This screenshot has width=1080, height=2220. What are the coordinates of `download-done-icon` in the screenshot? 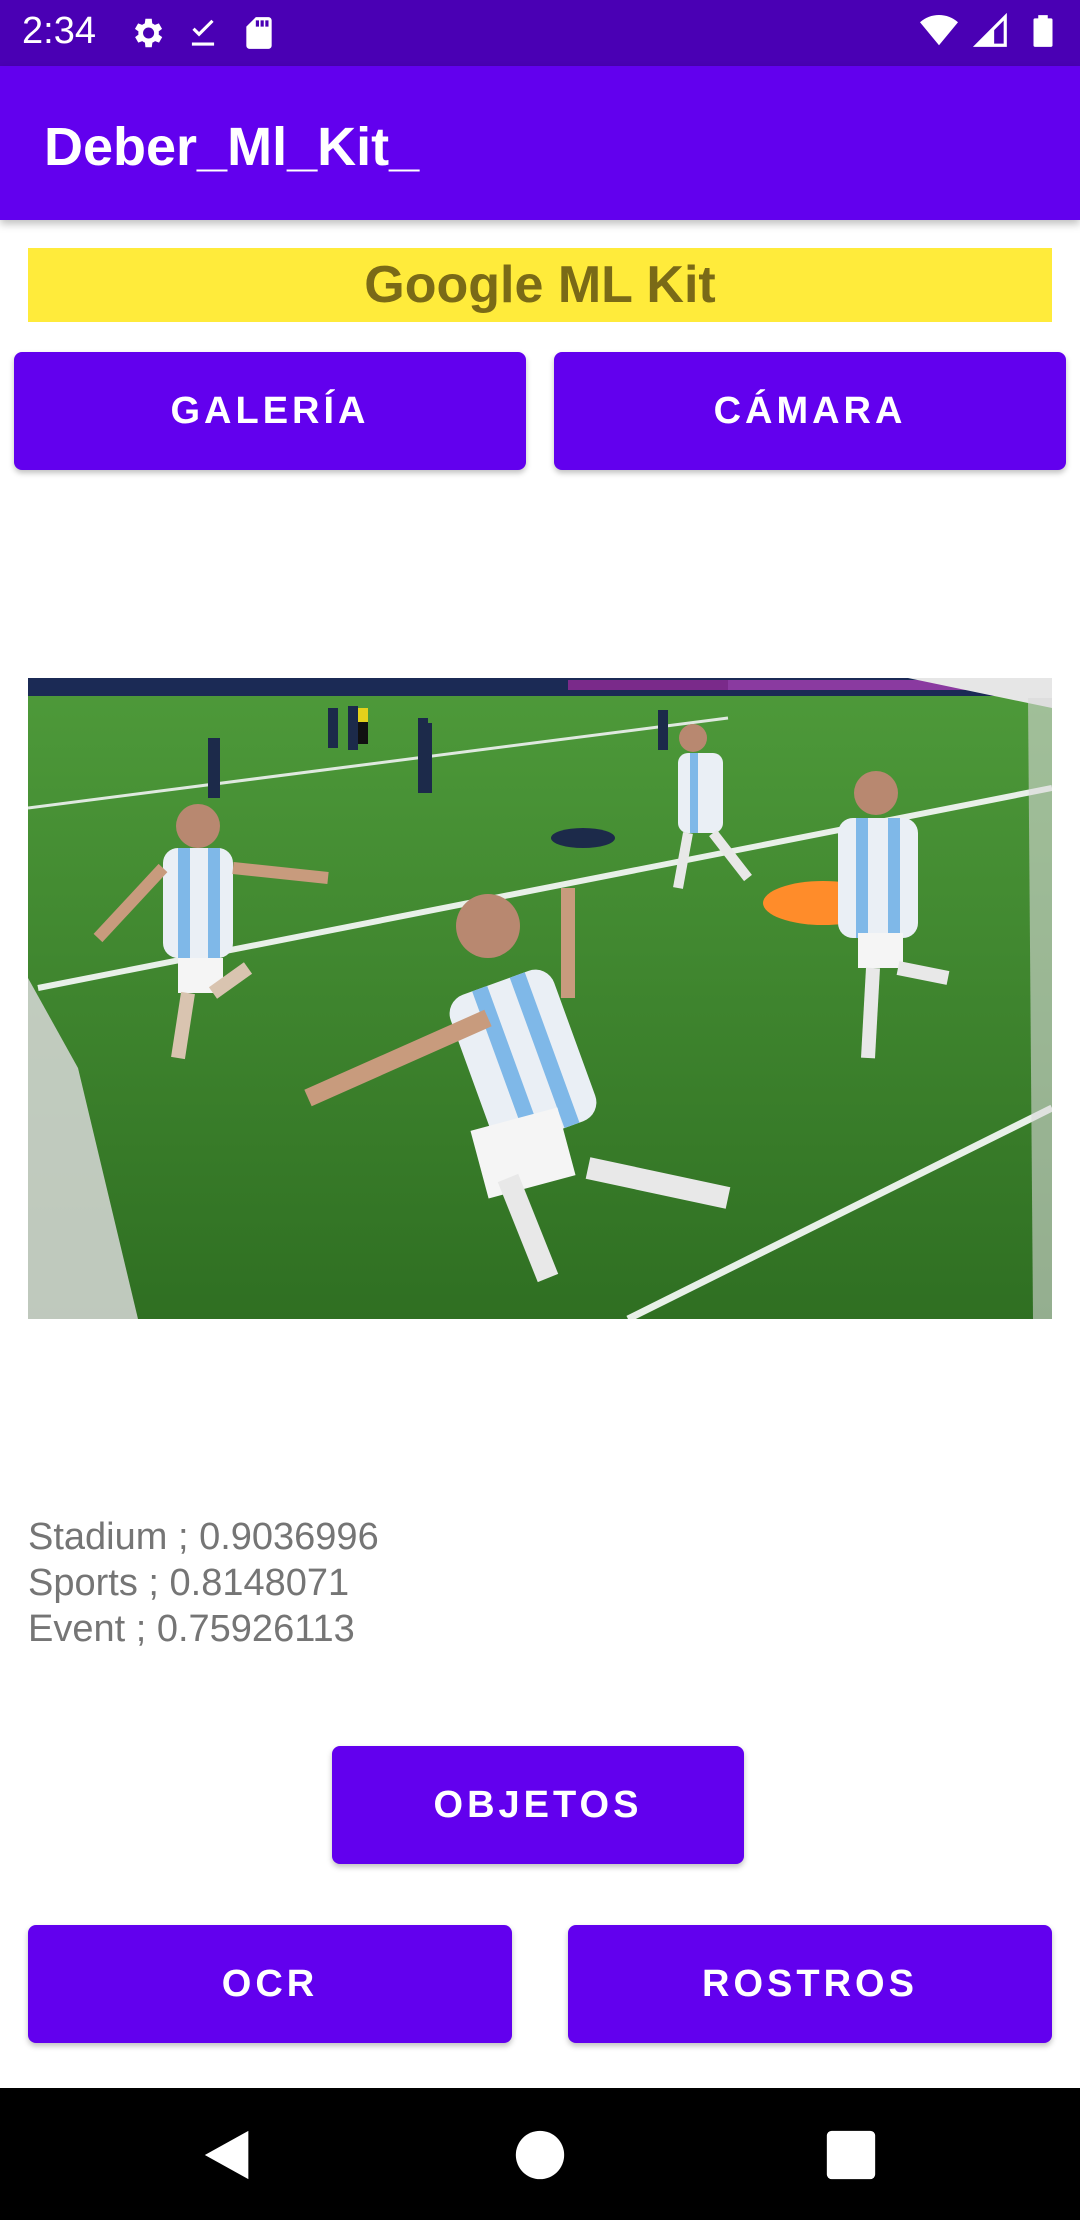 It's located at (203, 32).